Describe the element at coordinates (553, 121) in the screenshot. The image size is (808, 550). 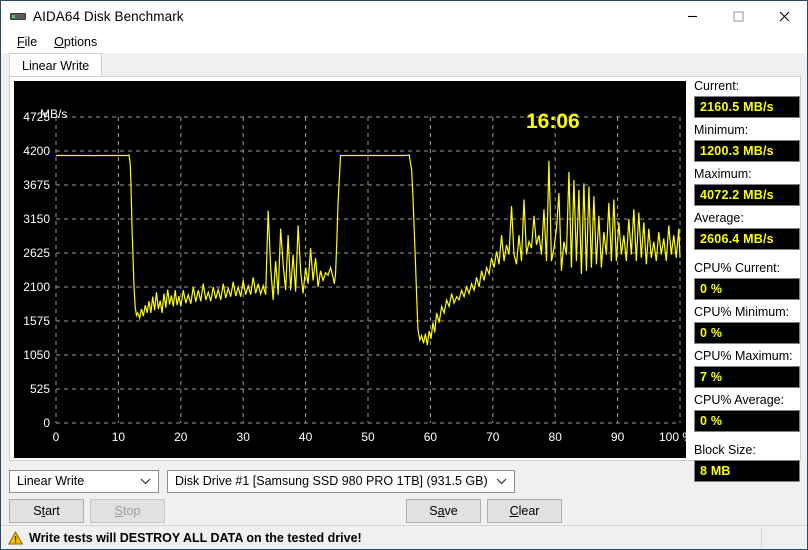
I see `chart-timestamp-overlay: 16:06` at that location.